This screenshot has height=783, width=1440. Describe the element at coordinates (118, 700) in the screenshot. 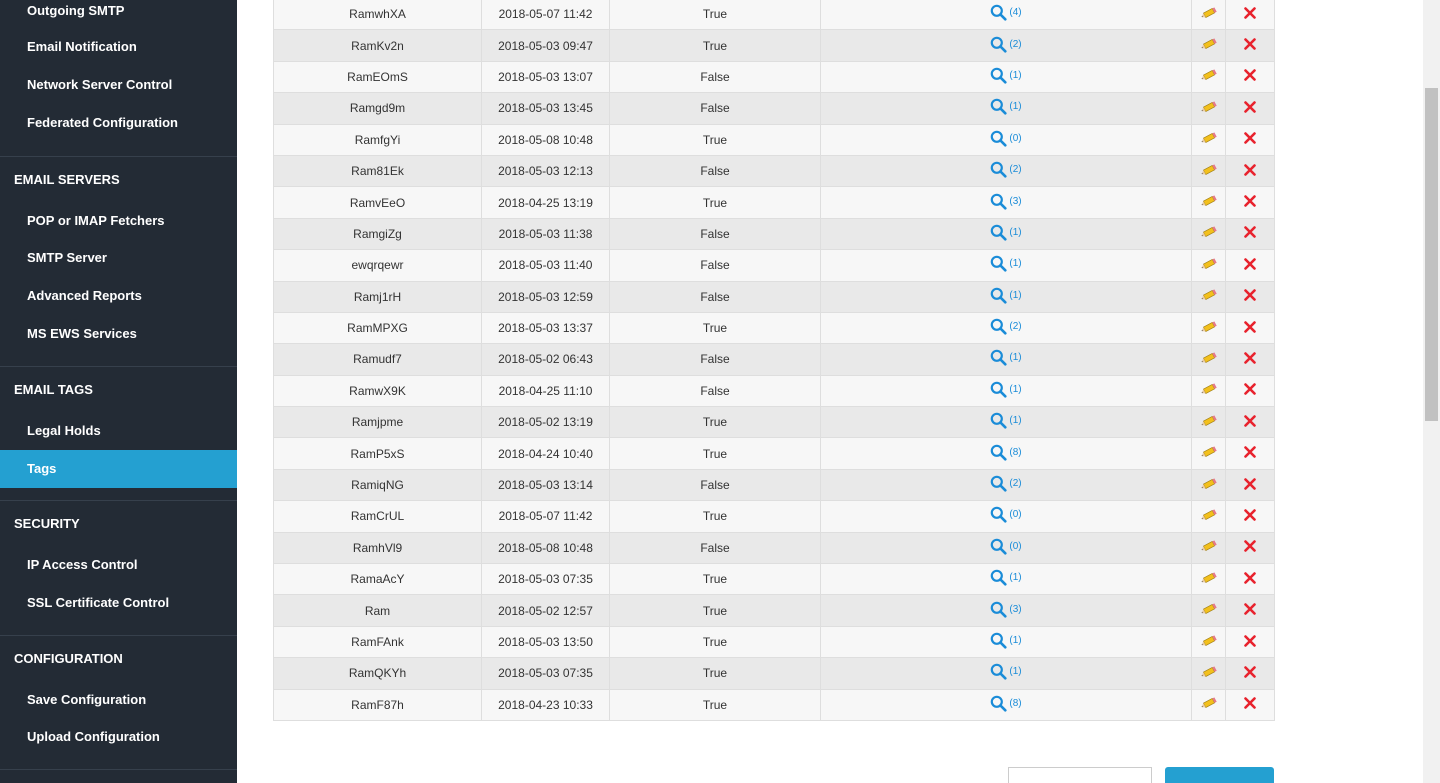

I see `sidebar-item-save-configuration: Save Configuration` at that location.